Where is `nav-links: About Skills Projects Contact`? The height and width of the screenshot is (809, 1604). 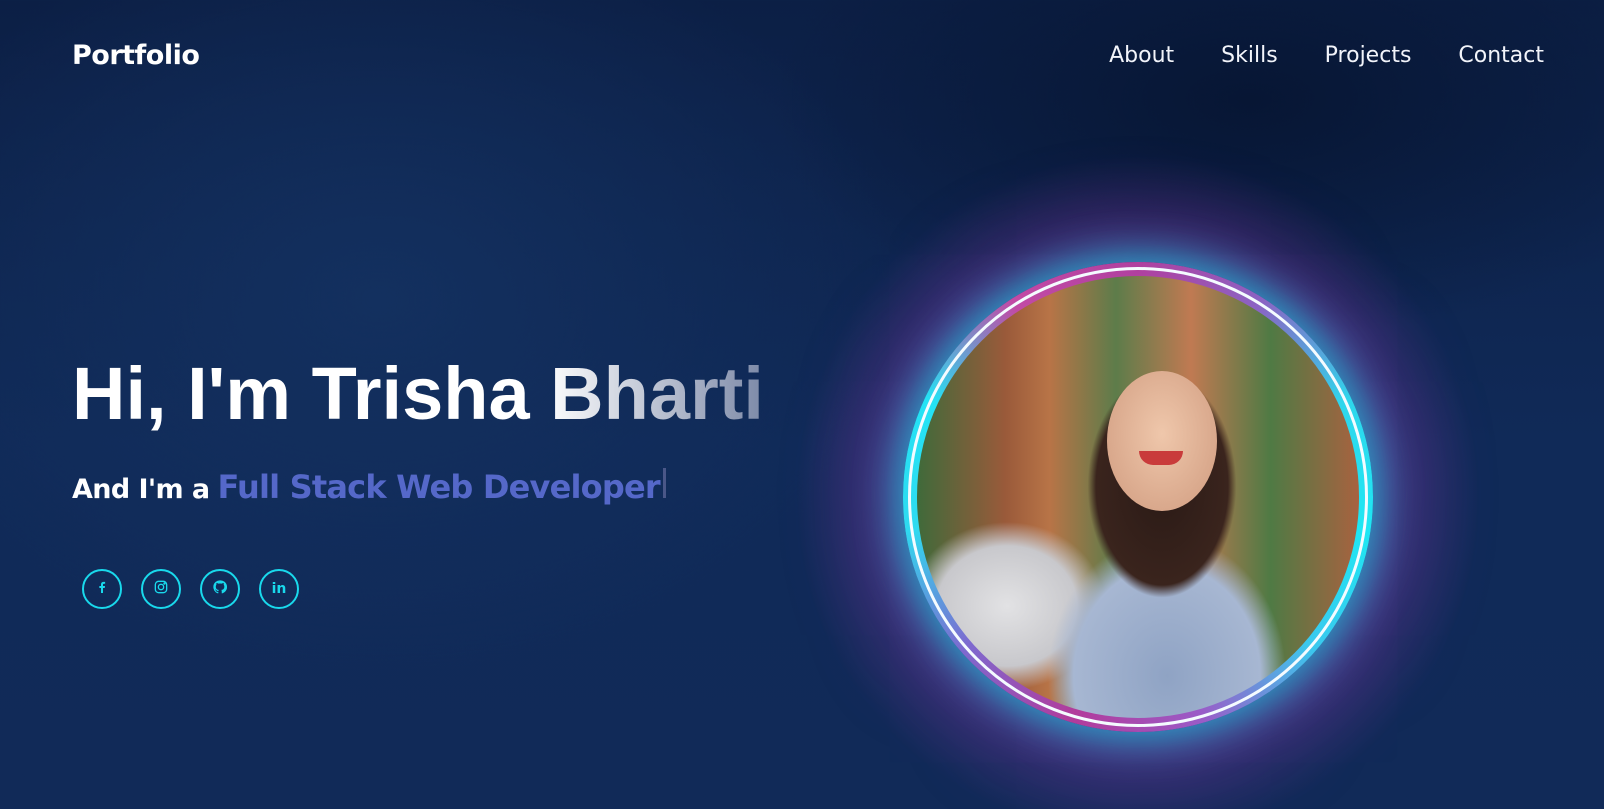 nav-links: About Skills Projects Contact is located at coordinates (1326, 55).